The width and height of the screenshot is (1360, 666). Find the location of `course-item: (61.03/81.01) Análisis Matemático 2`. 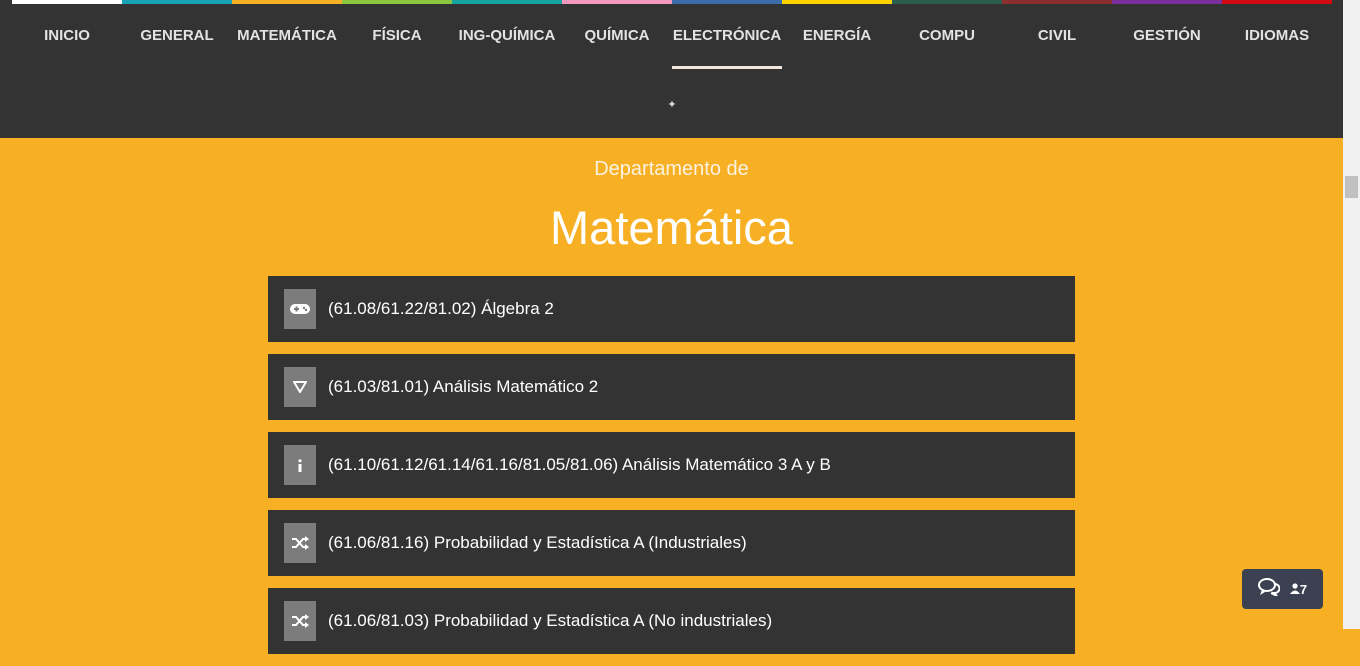

course-item: (61.03/81.01) Análisis Matemático 2 is located at coordinates (671, 387).